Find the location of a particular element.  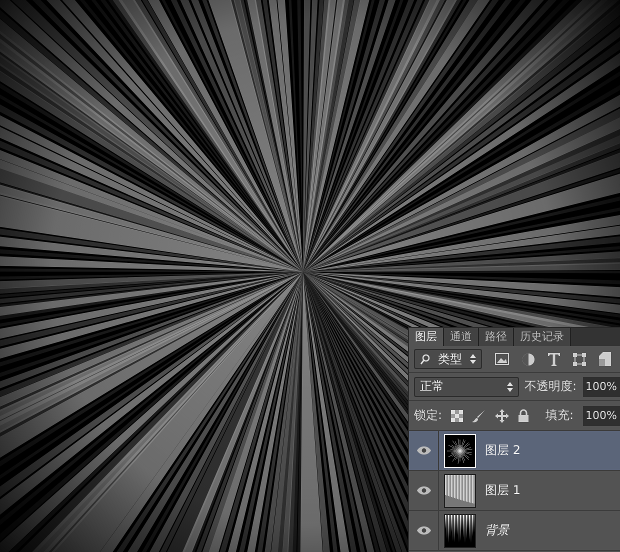

layer-name: 背景 is located at coordinates (497, 530).